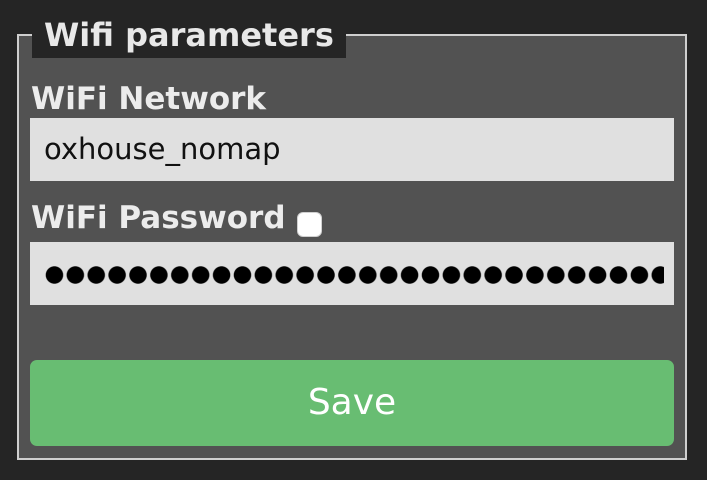 Image resolution: width=707 pixels, height=480 pixels. I want to click on password-mask-dots, so click(354, 275).